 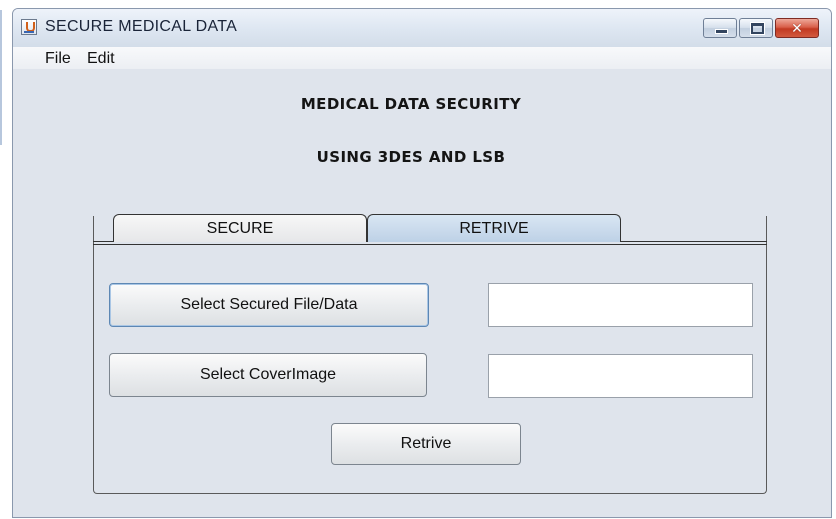 I want to click on secured-file-field, so click(x=620, y=305).